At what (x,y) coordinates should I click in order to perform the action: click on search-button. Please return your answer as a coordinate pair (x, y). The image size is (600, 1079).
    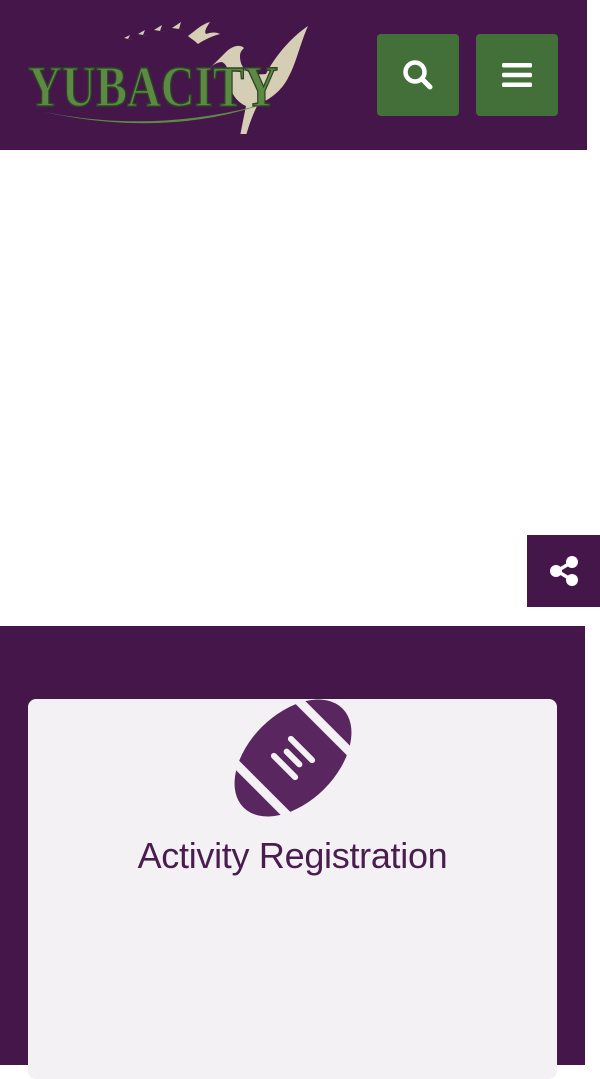
    Looking at the image, I should click on (418, 75).